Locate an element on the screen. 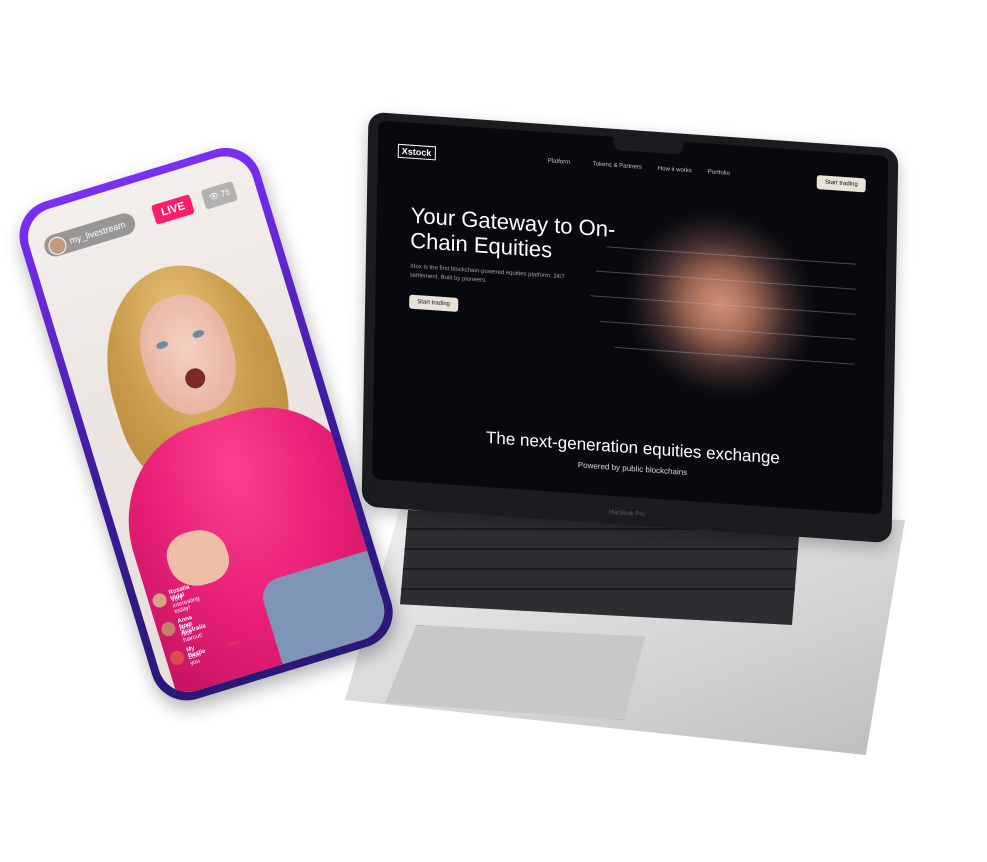  site-logo: Xstock is located at coordinates (416, 152).